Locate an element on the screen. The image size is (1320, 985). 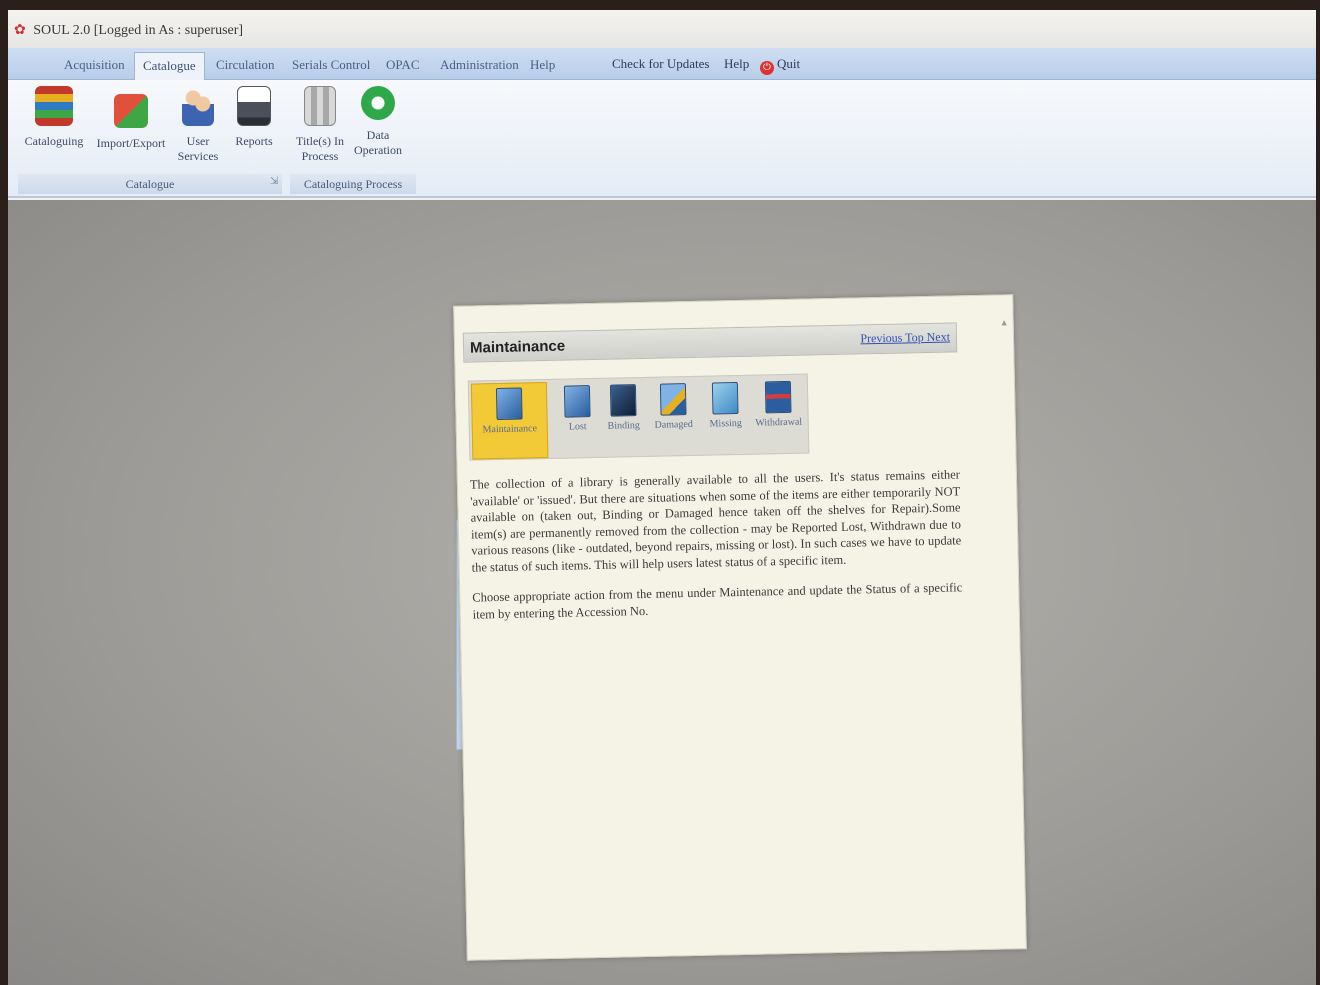
withdrawal-book-icon is located at coordinates (778, 397).